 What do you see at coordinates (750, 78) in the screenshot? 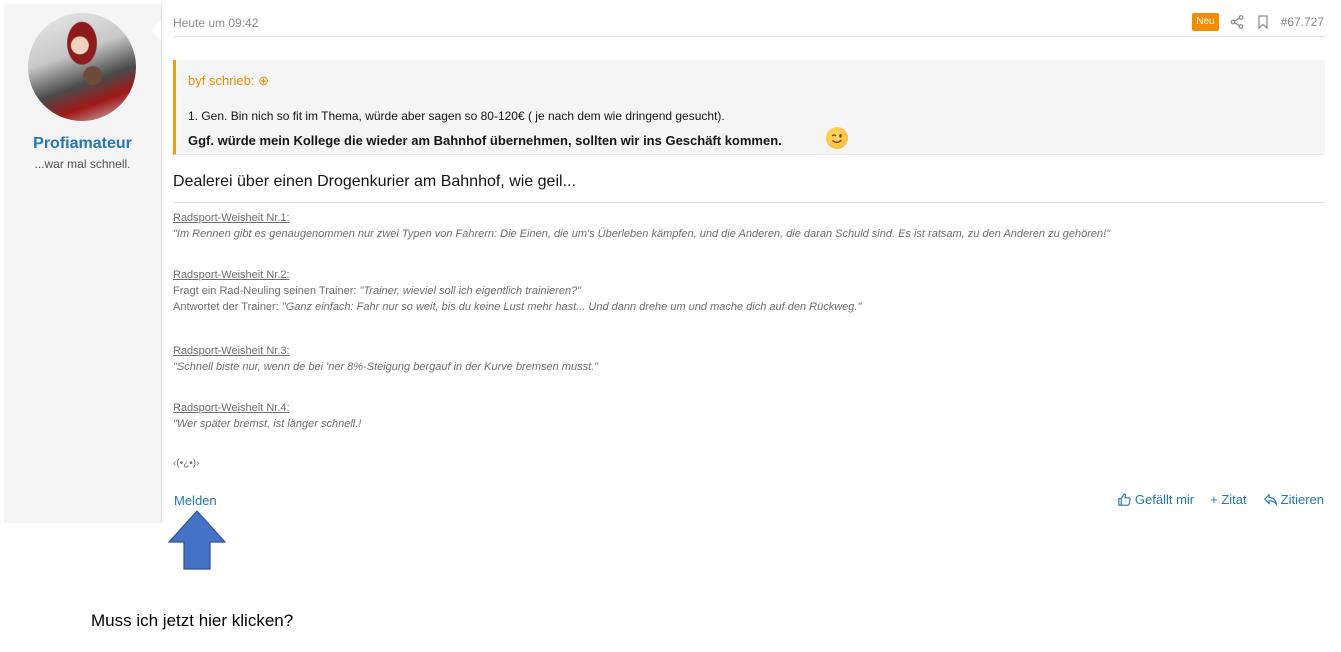
I see `quote-header: byf schrieb: ⊕` at bounding box center [750, 78].